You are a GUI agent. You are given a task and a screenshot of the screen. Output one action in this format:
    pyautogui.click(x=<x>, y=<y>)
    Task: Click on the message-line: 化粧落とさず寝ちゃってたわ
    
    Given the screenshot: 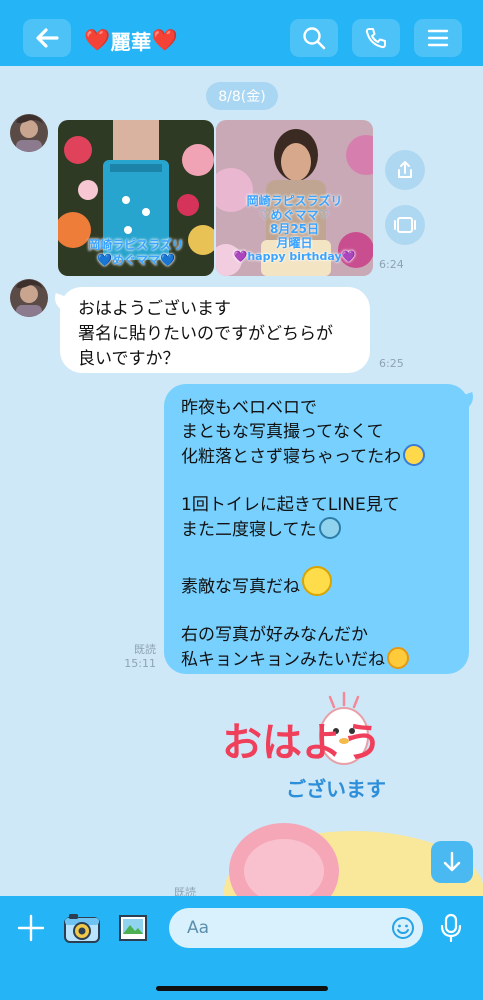 What is the action you would take?
    pyautogui.click(x=316, y=456)
    